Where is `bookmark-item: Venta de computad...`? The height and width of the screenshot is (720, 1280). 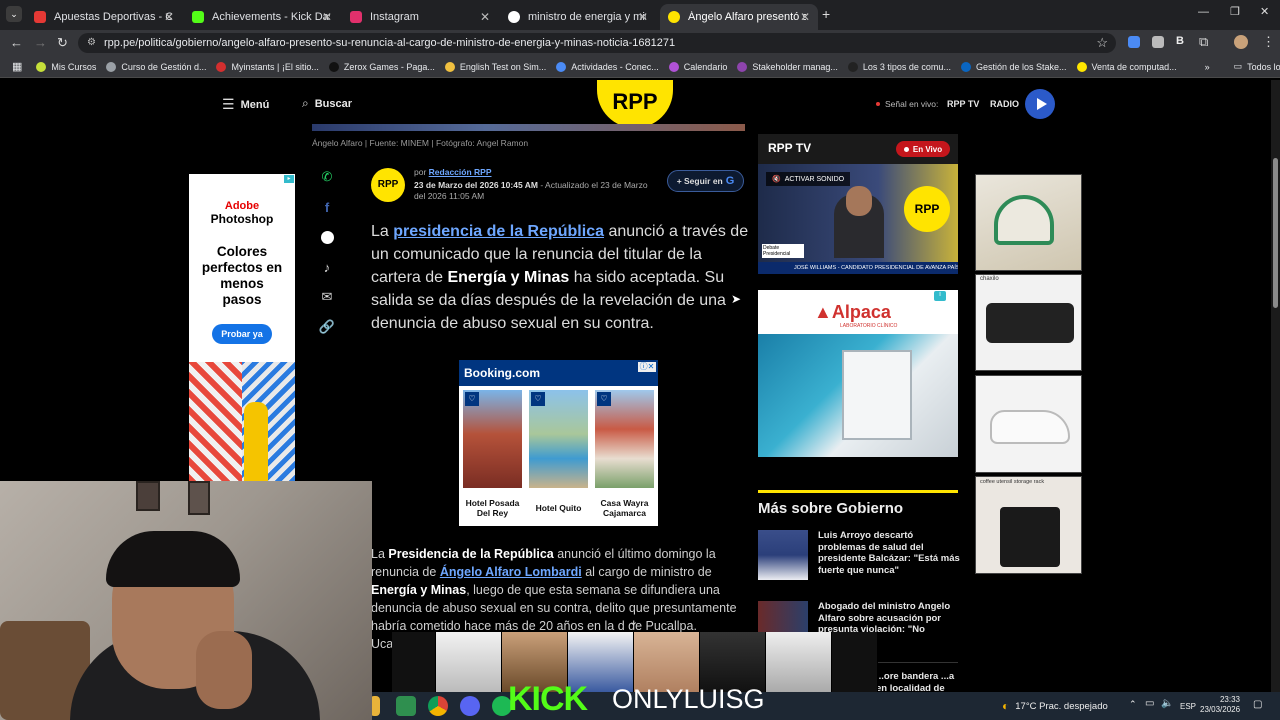
bookmark-item: Venta de computad... is located at coordinates (1126, 66).